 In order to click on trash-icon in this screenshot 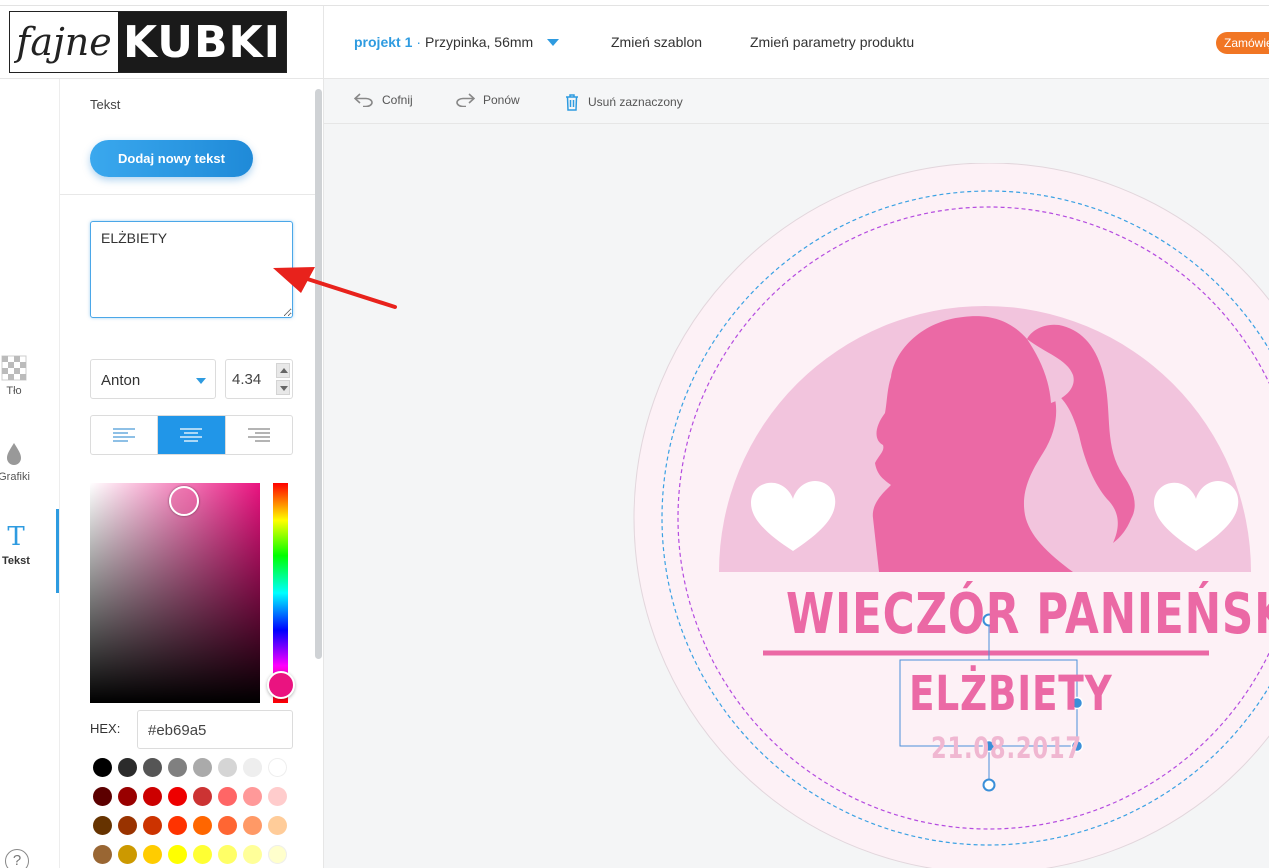, I will do `click(572, 102)`.